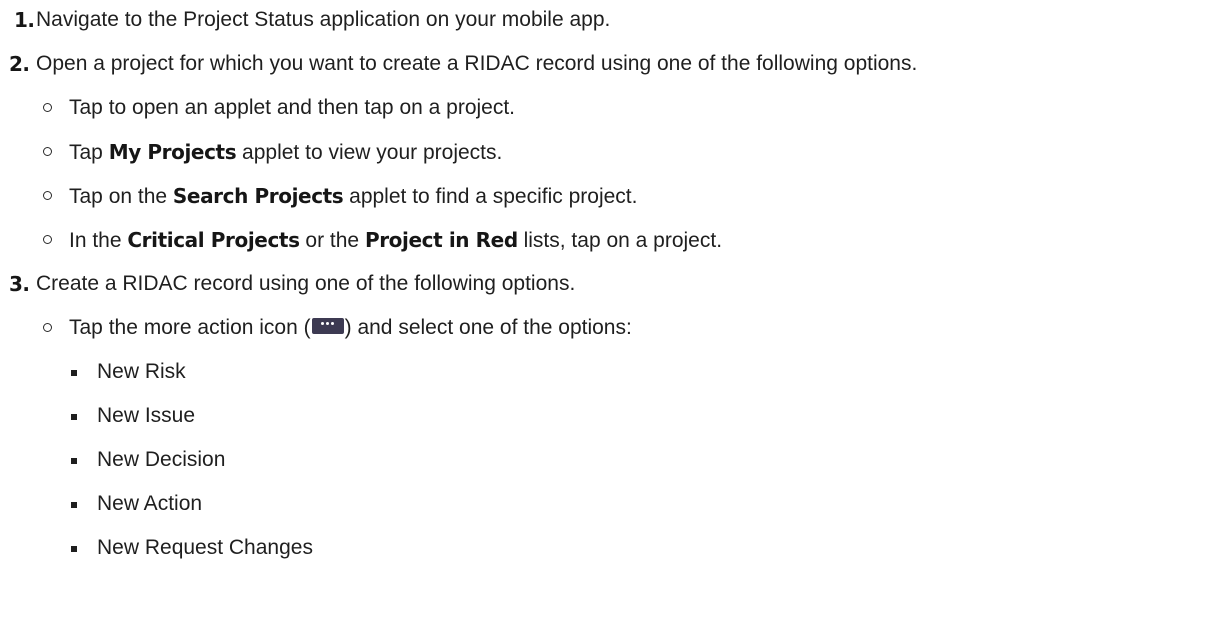 Image resolution: width=1218 pixels, height=619 pixels. What do you see at coordinates (141, 371) in the screenshot?
I see `sub-option-text: New Risk` at bounding box center [141, 371].